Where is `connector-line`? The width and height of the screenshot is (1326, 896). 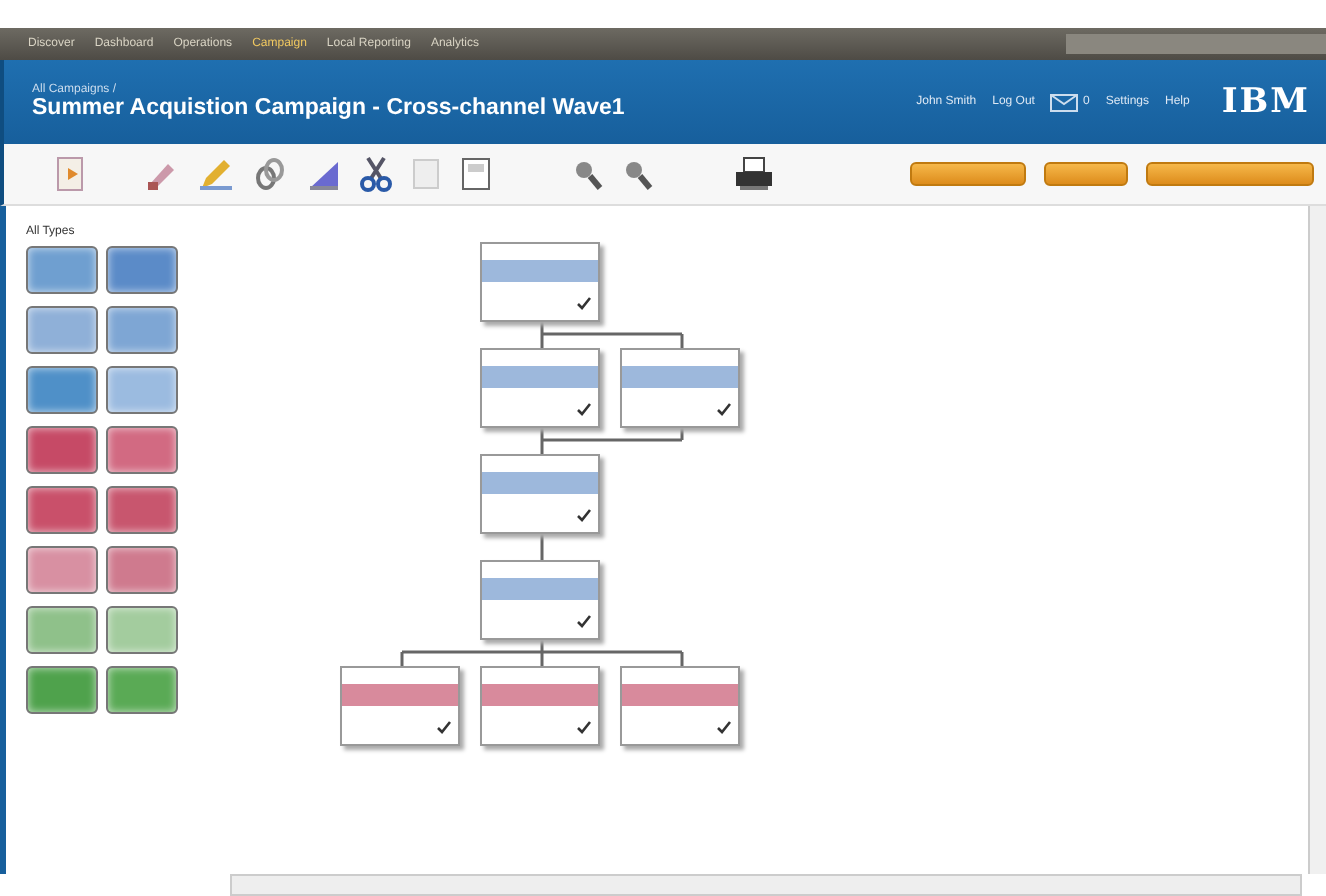 connector-line is located at coordinates (542, 547).